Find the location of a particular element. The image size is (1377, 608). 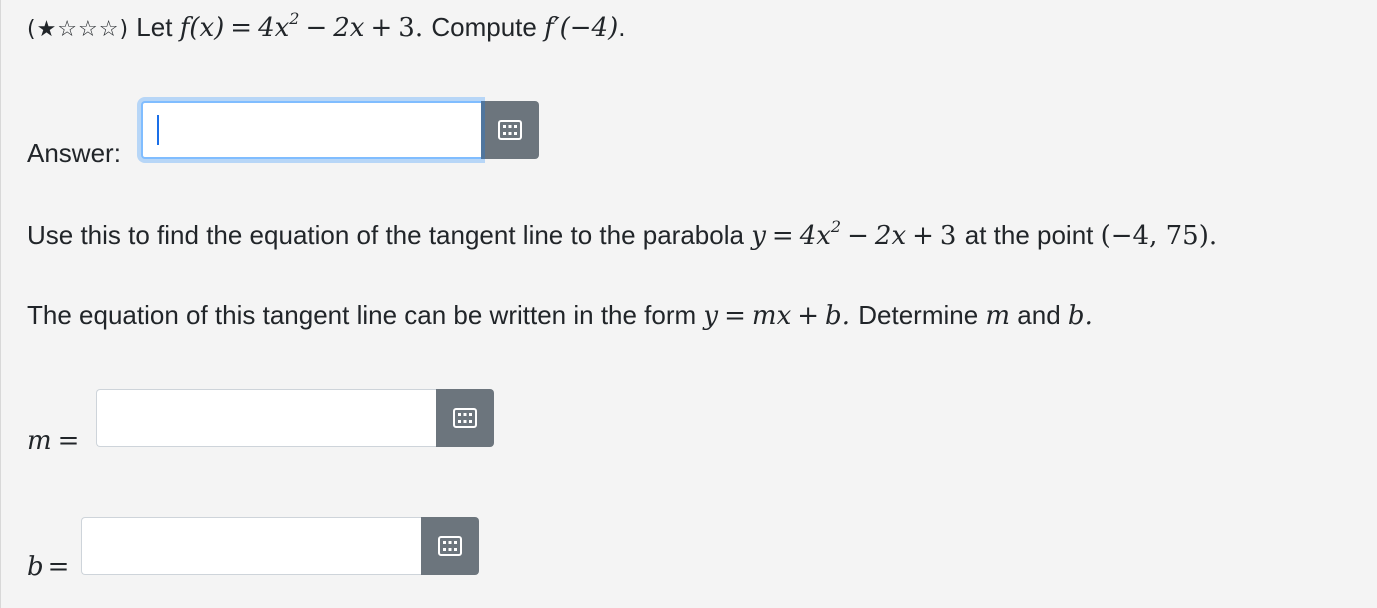

b-input is located at coordinates (251, 546).